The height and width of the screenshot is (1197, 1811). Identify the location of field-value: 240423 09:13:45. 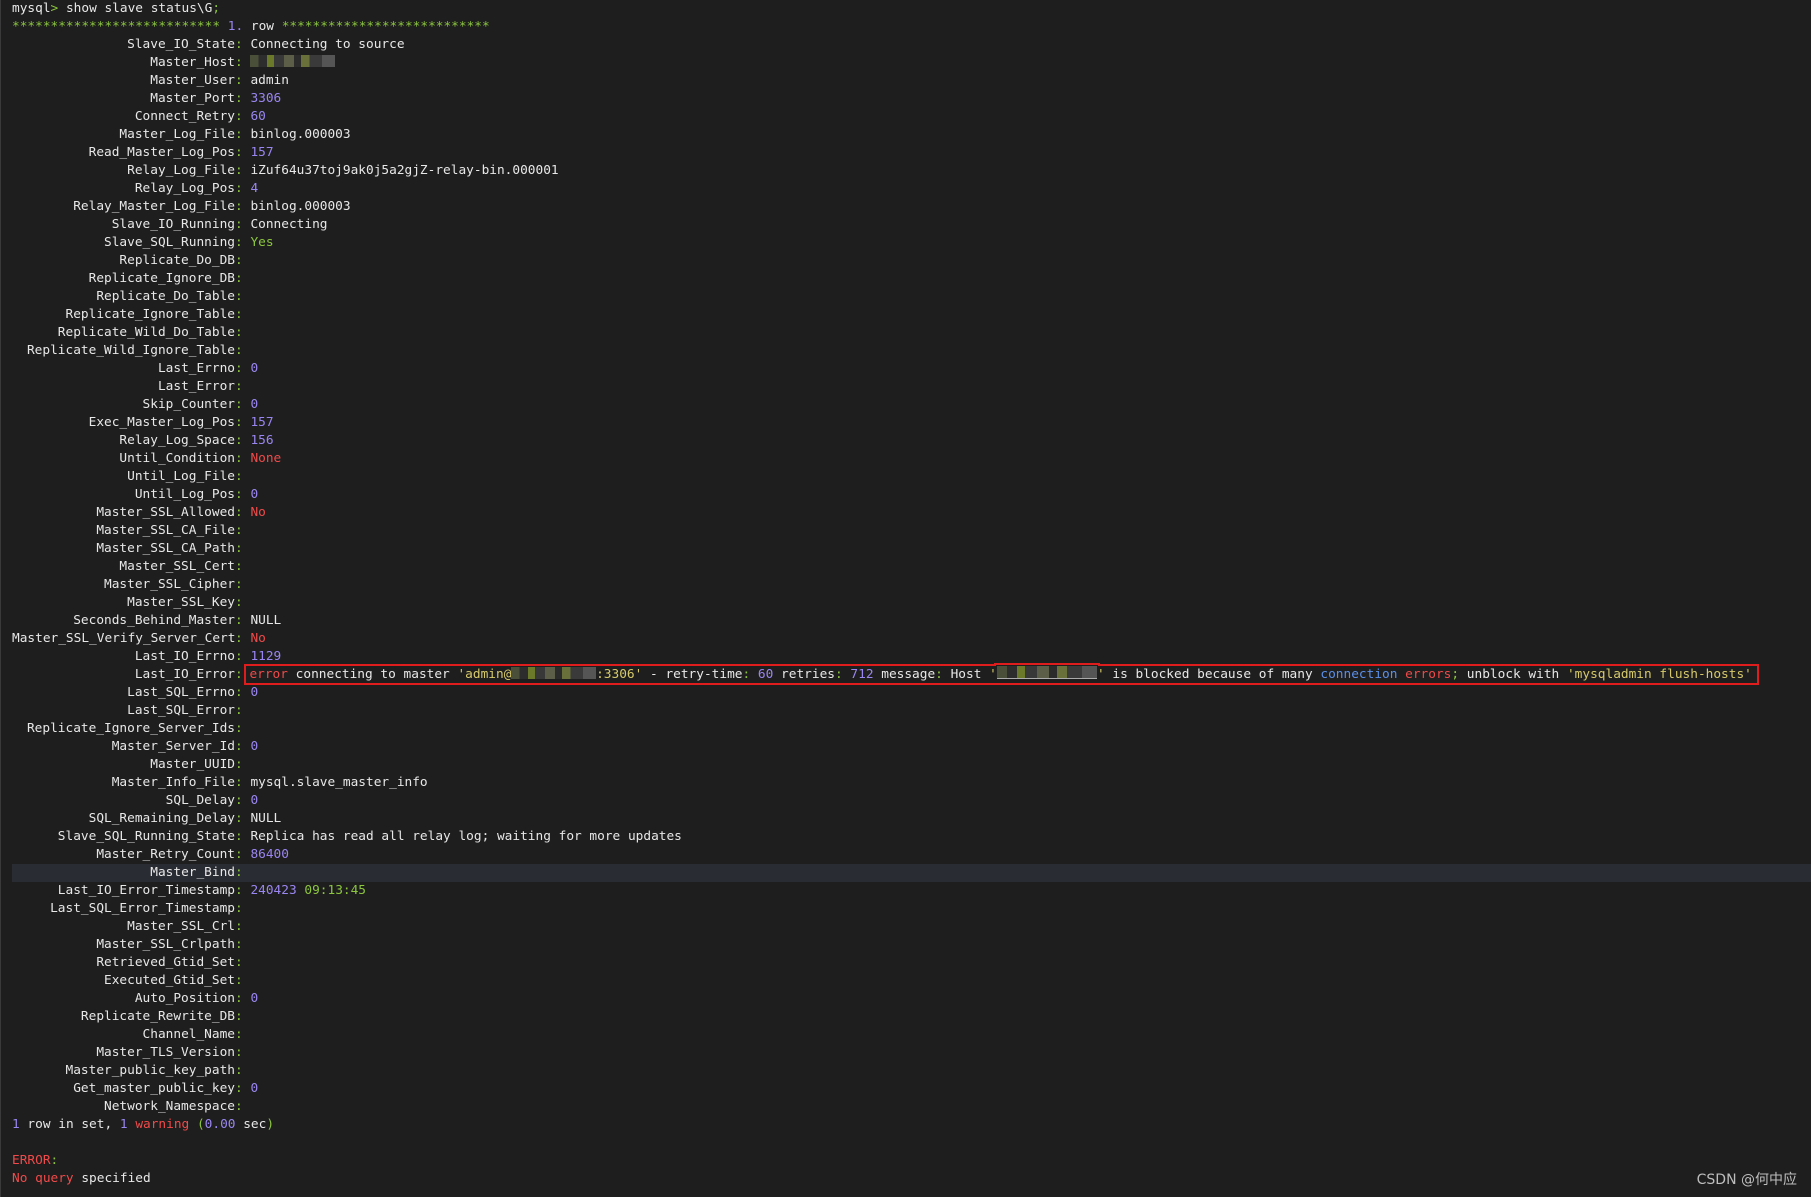
(308, 890).